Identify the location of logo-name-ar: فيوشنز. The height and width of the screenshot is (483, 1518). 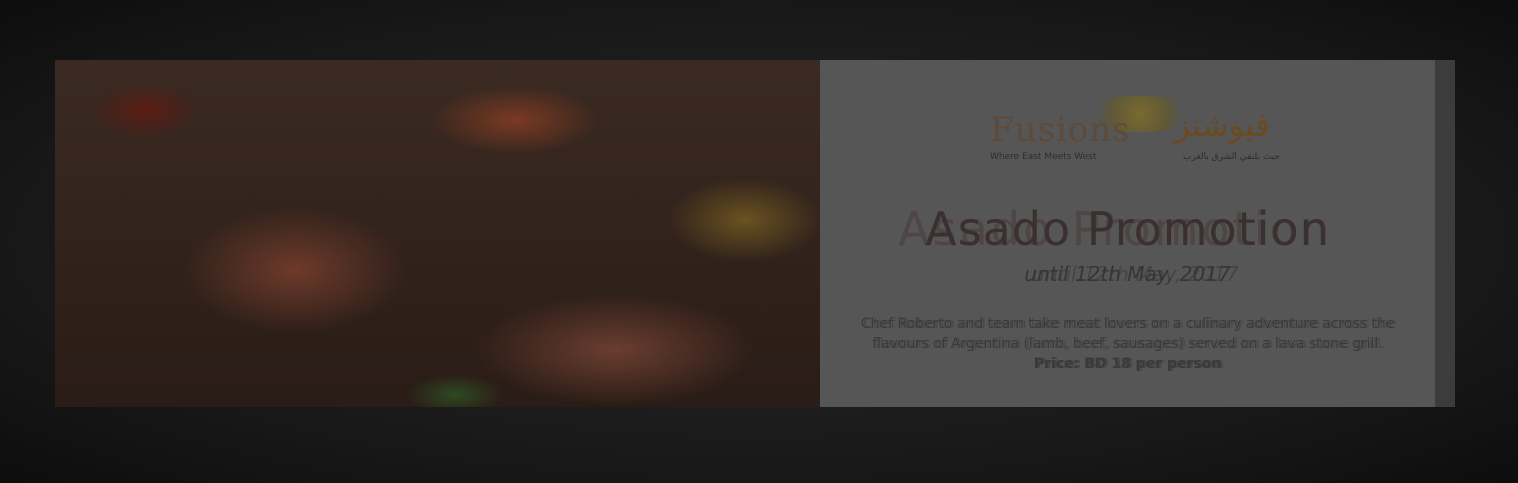
(1222, 125).